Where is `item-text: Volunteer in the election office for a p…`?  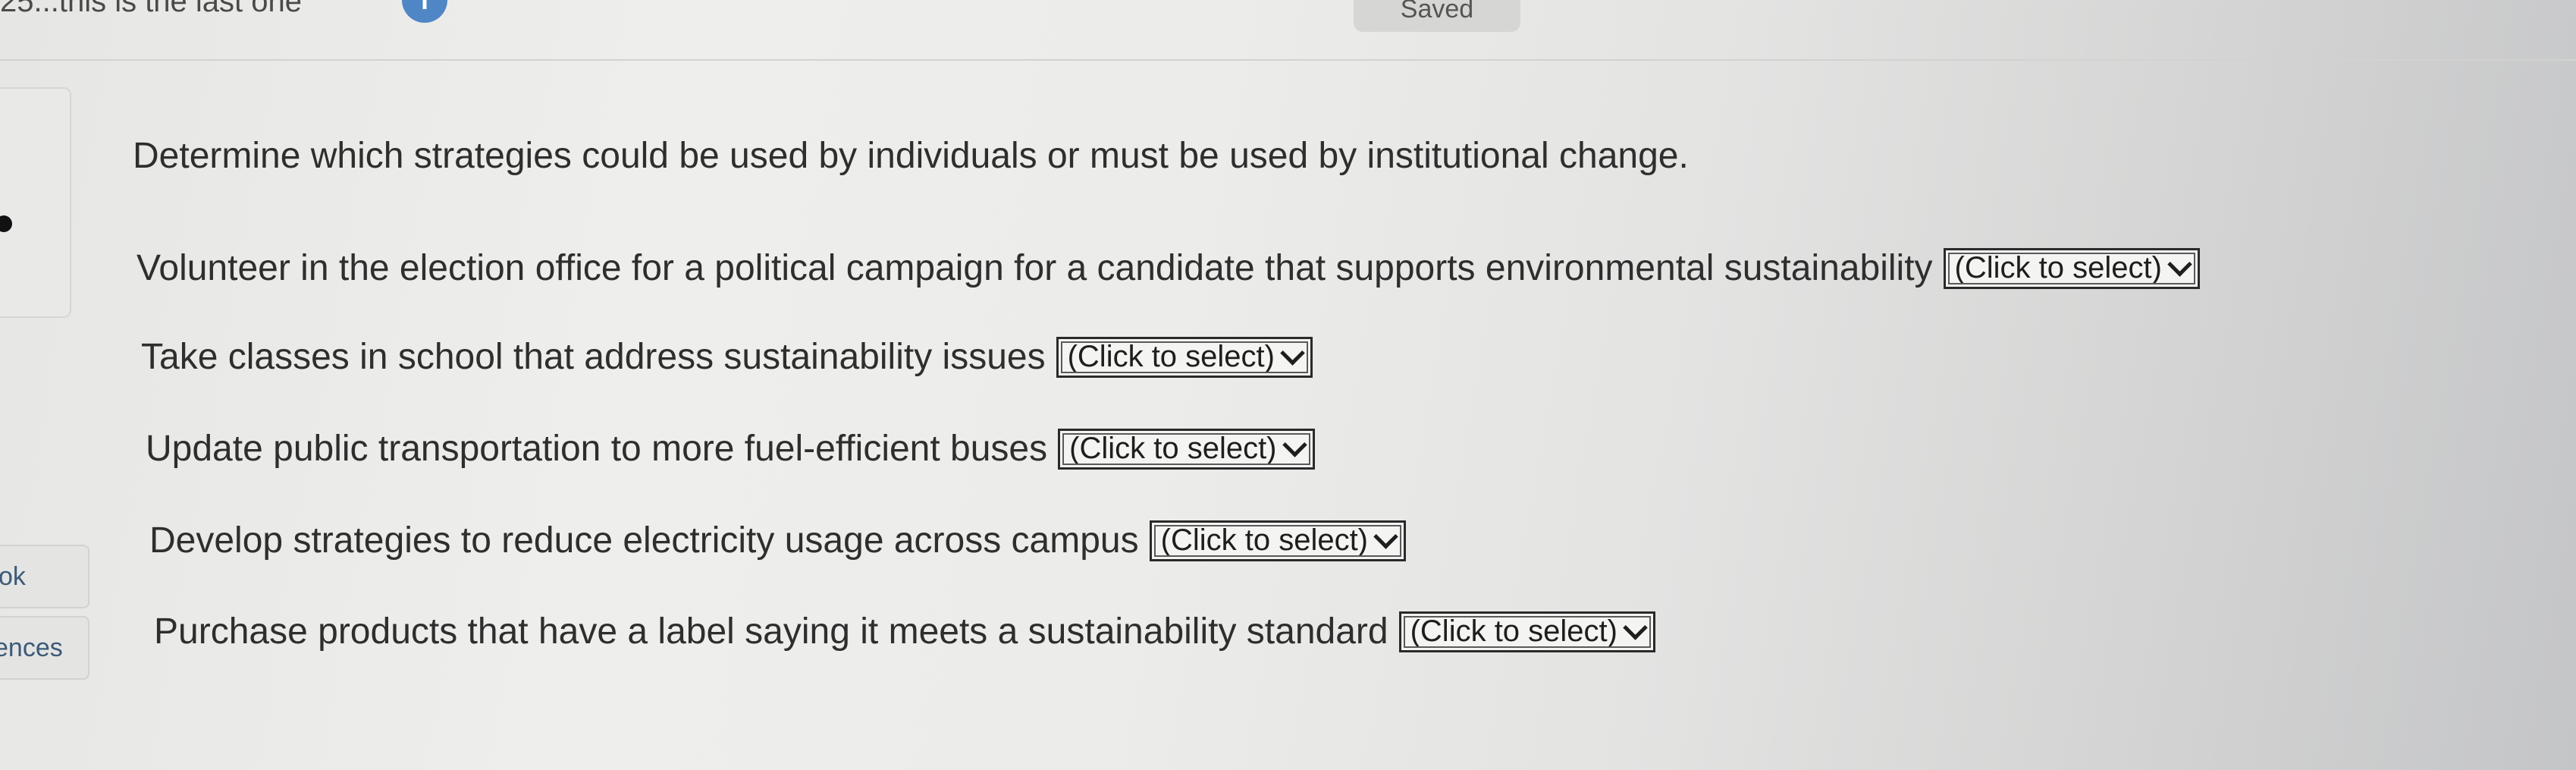 item-text: Volunteer in the election office for a p… is located at coordinates (1034, 268).